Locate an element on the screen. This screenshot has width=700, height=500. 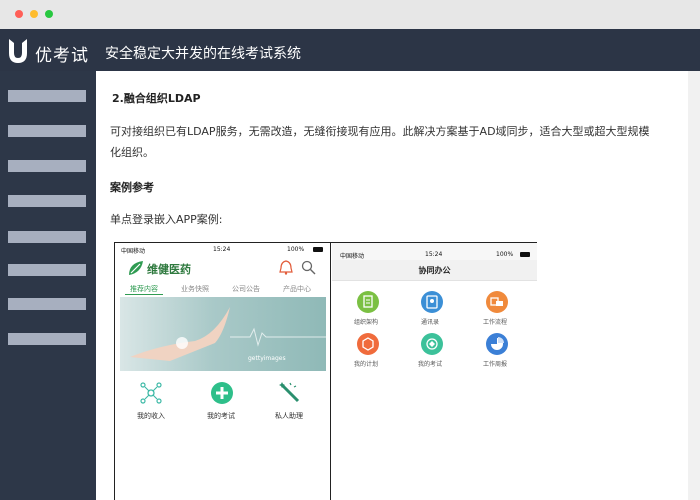
case-intro: 单点登录嵌入APP案例: is located at coordinates (166, 219).